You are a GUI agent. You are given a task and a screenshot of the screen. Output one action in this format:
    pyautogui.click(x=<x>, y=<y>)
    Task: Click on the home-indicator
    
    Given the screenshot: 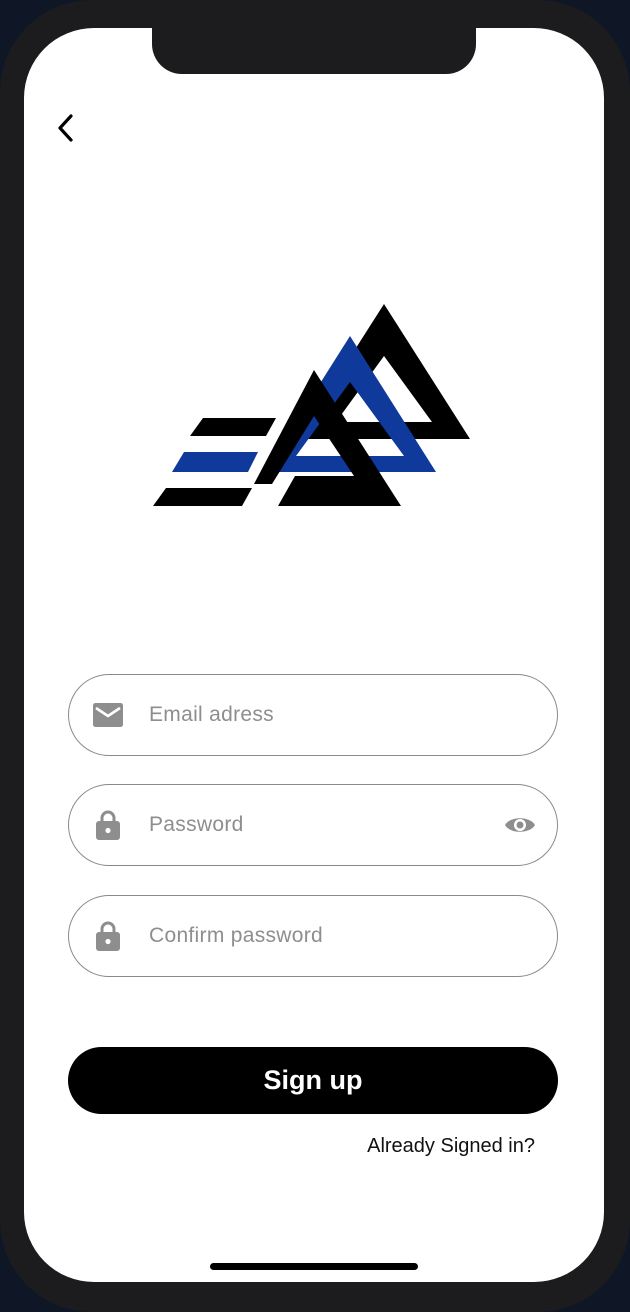 What is the action you would take?
    pyautogui.click(x=314, y=1266)
    